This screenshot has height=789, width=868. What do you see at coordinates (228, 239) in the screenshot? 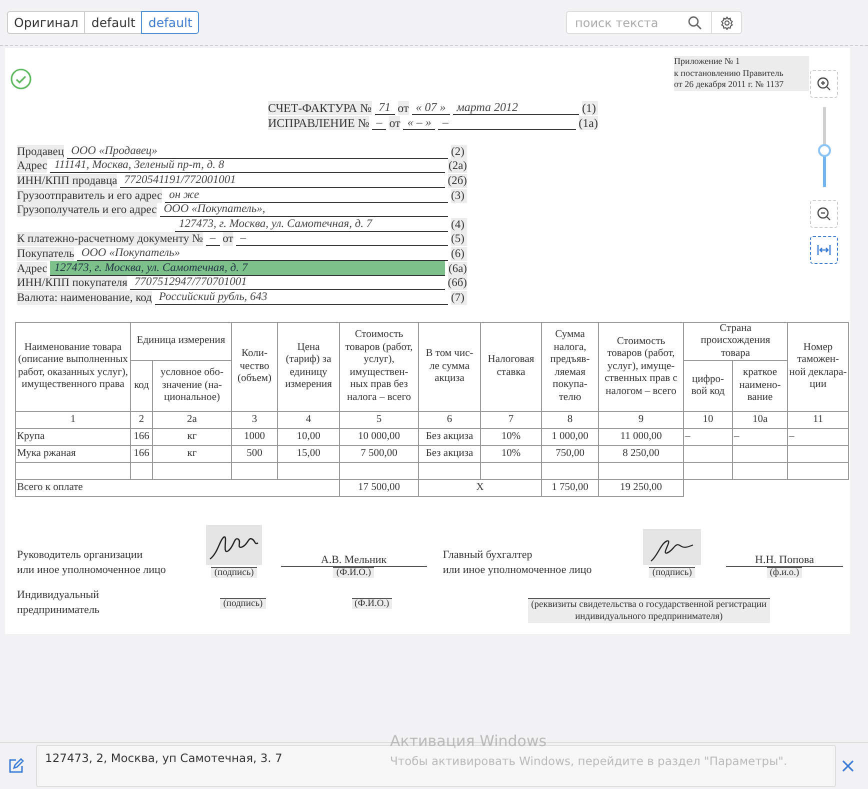
I see `field-label: от` at bounding box center [228, 239].